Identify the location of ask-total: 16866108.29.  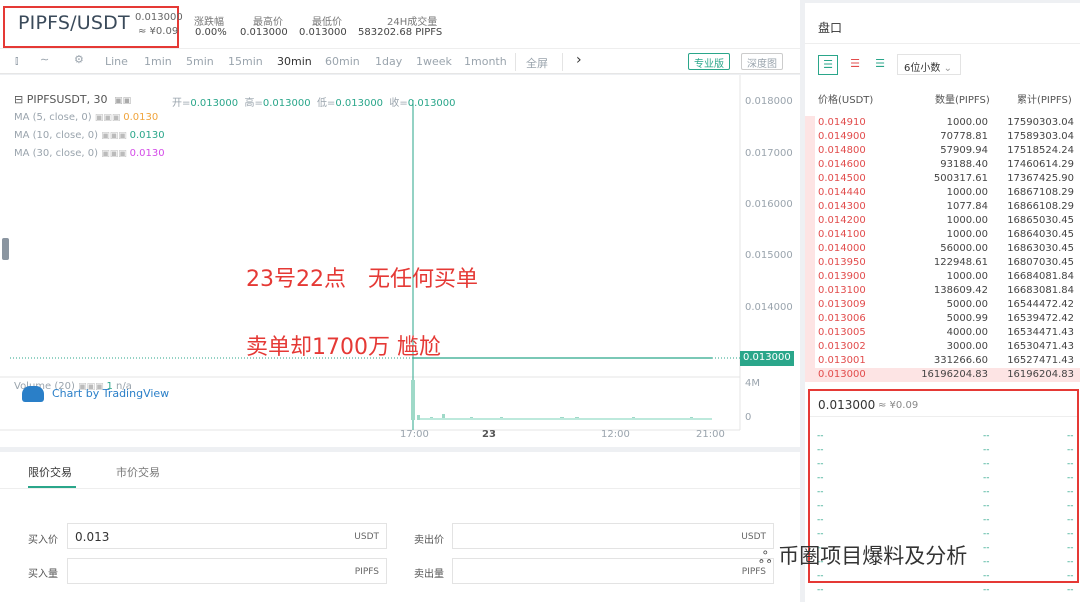
(1040, 206).